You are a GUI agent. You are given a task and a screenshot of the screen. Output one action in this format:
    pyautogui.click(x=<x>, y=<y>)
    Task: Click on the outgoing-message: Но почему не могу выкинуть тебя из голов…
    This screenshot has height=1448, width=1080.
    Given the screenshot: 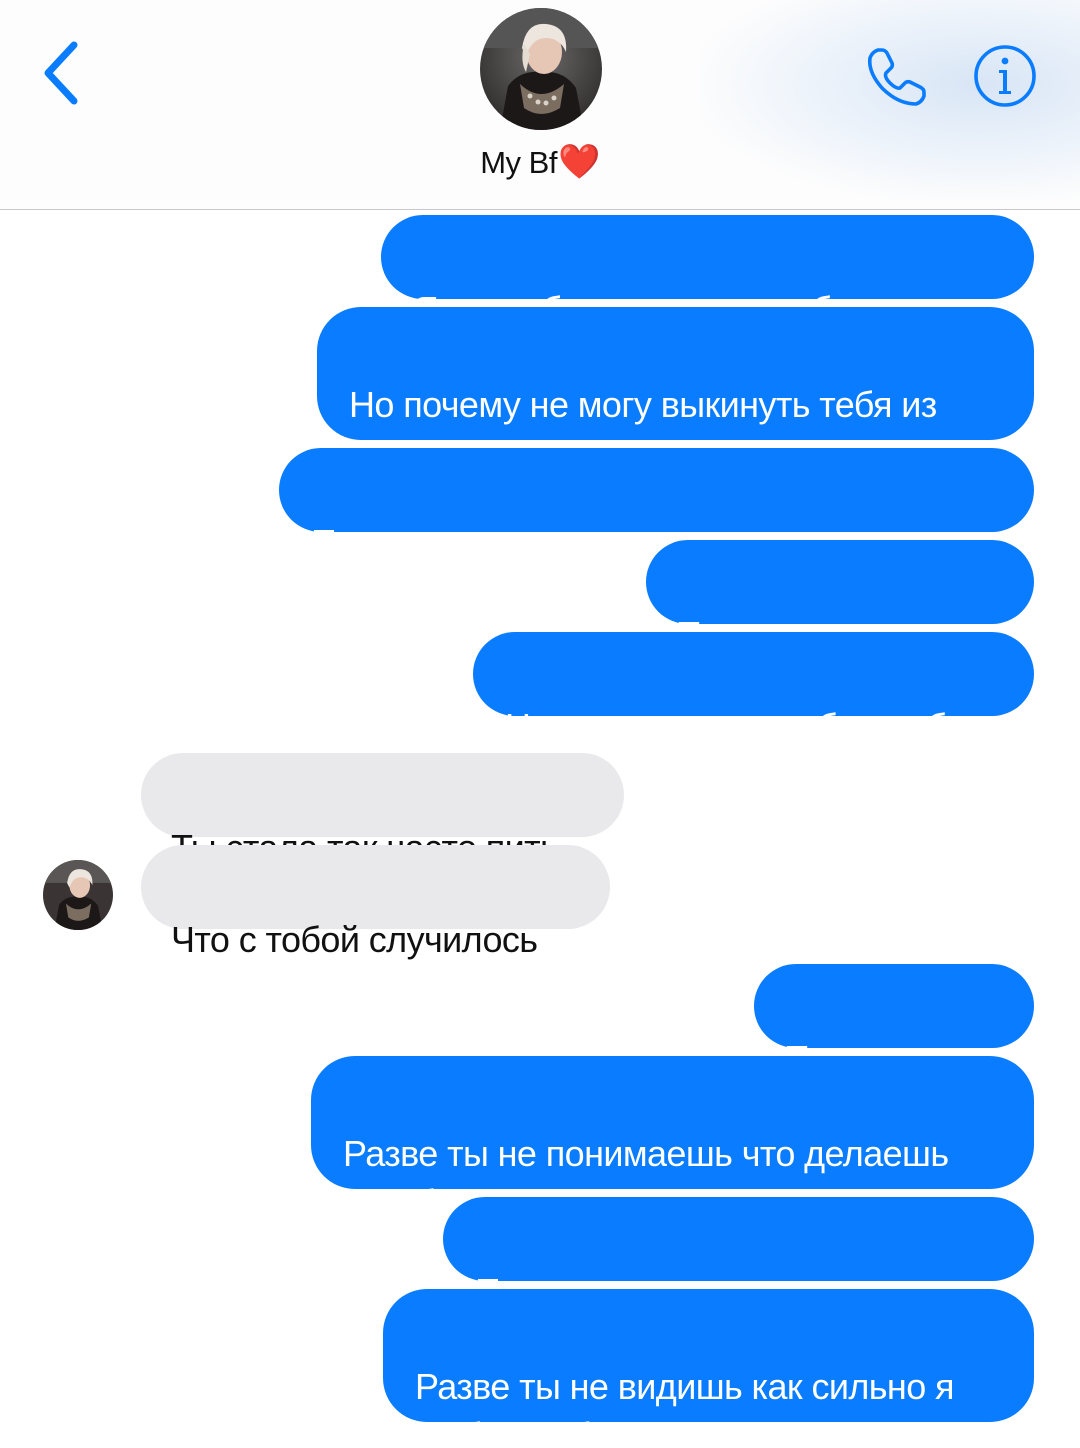 What is the action you would take?
    pyautogui.click(x=675, y=390)
    